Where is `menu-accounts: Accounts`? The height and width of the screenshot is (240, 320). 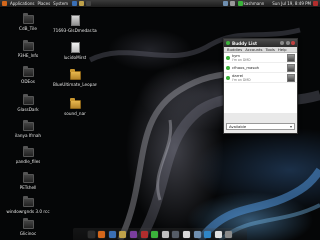 menu-accounts: Accounts is located at coordinates (253, 49).